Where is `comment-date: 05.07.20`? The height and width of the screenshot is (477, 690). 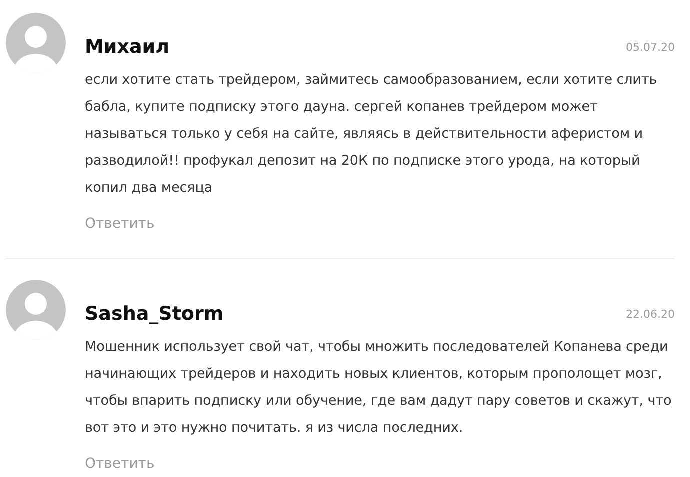
comment-date: 05.07.20 is located at coordinates (650, 47).